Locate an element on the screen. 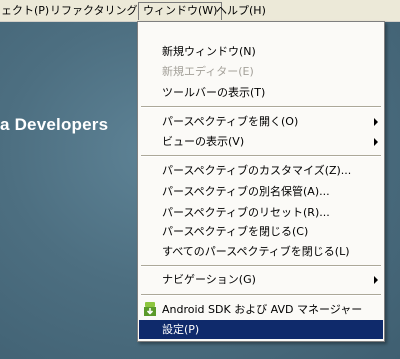  menu-item-label: パースペクティブを開く(O) is located at coordinates (230, 121).